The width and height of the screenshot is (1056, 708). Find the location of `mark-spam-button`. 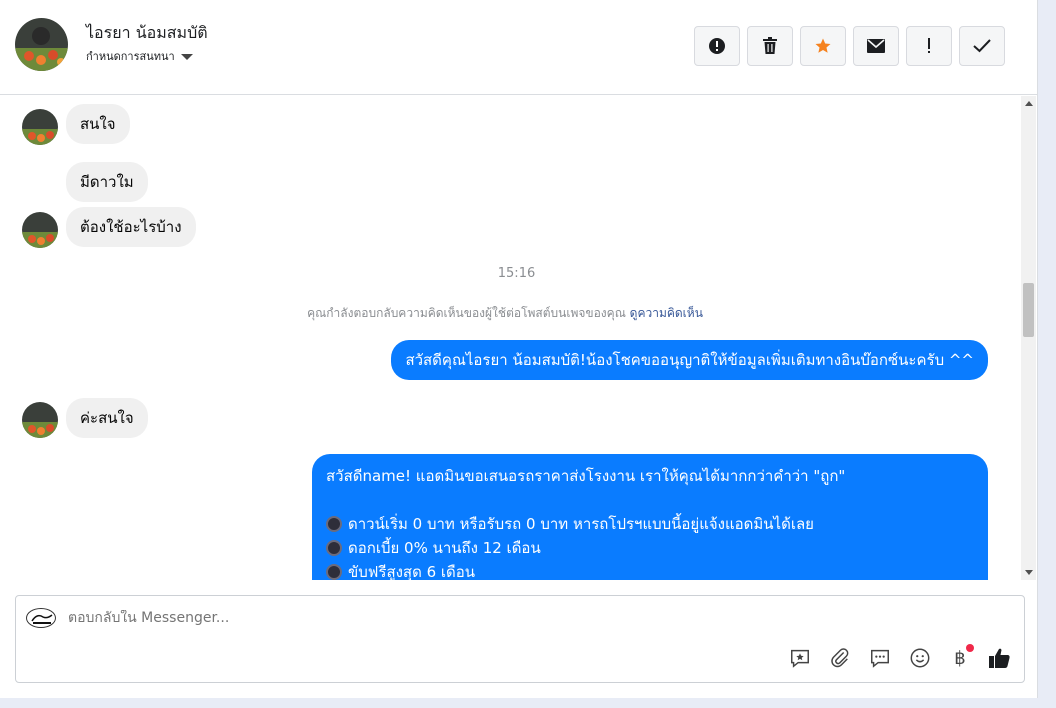

mark-spam-button is located at coordinates (717, 46).